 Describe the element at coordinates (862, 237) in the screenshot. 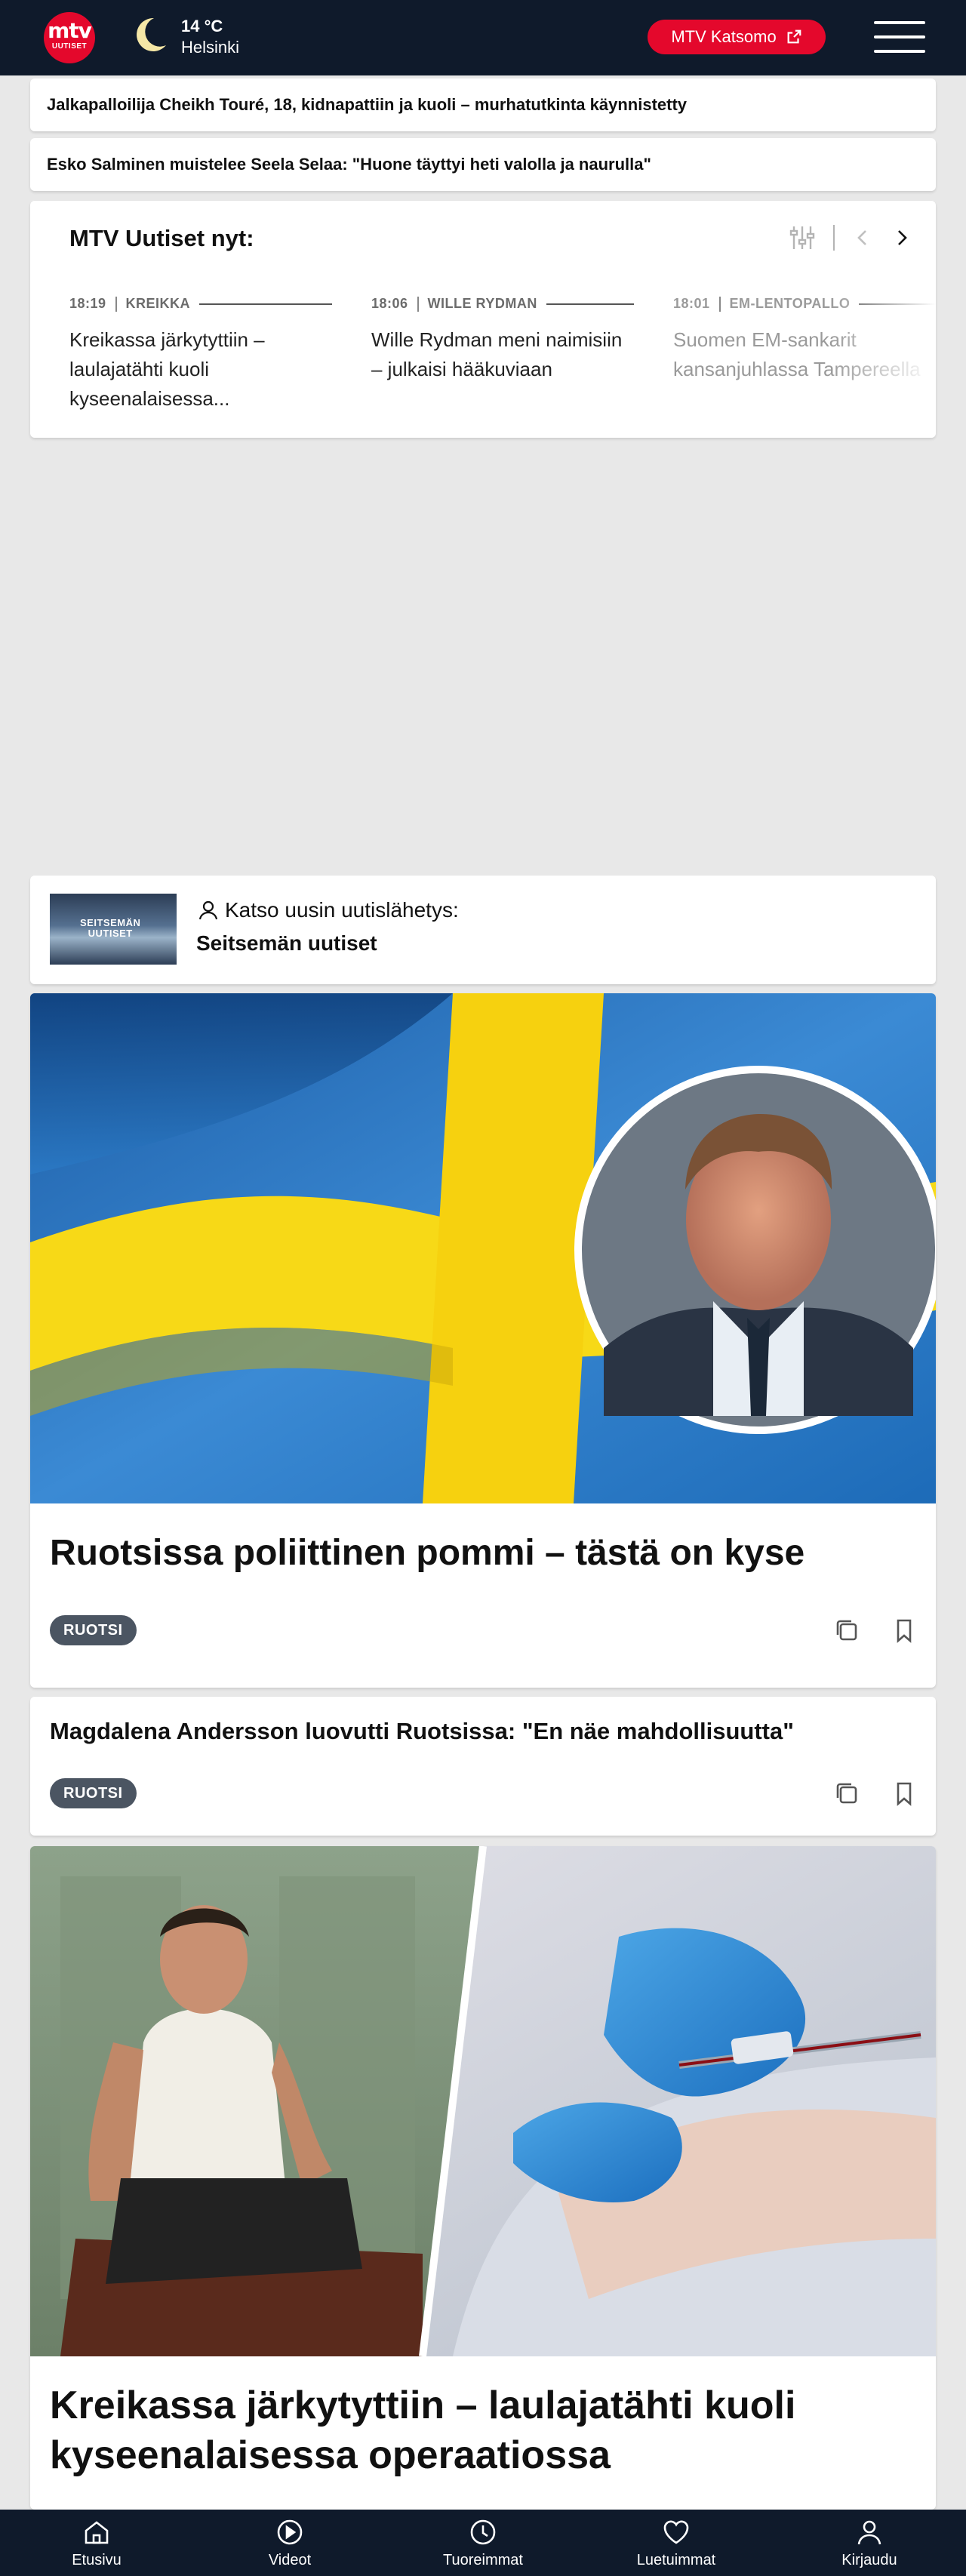

I see `chevron-left-icon` at that location.